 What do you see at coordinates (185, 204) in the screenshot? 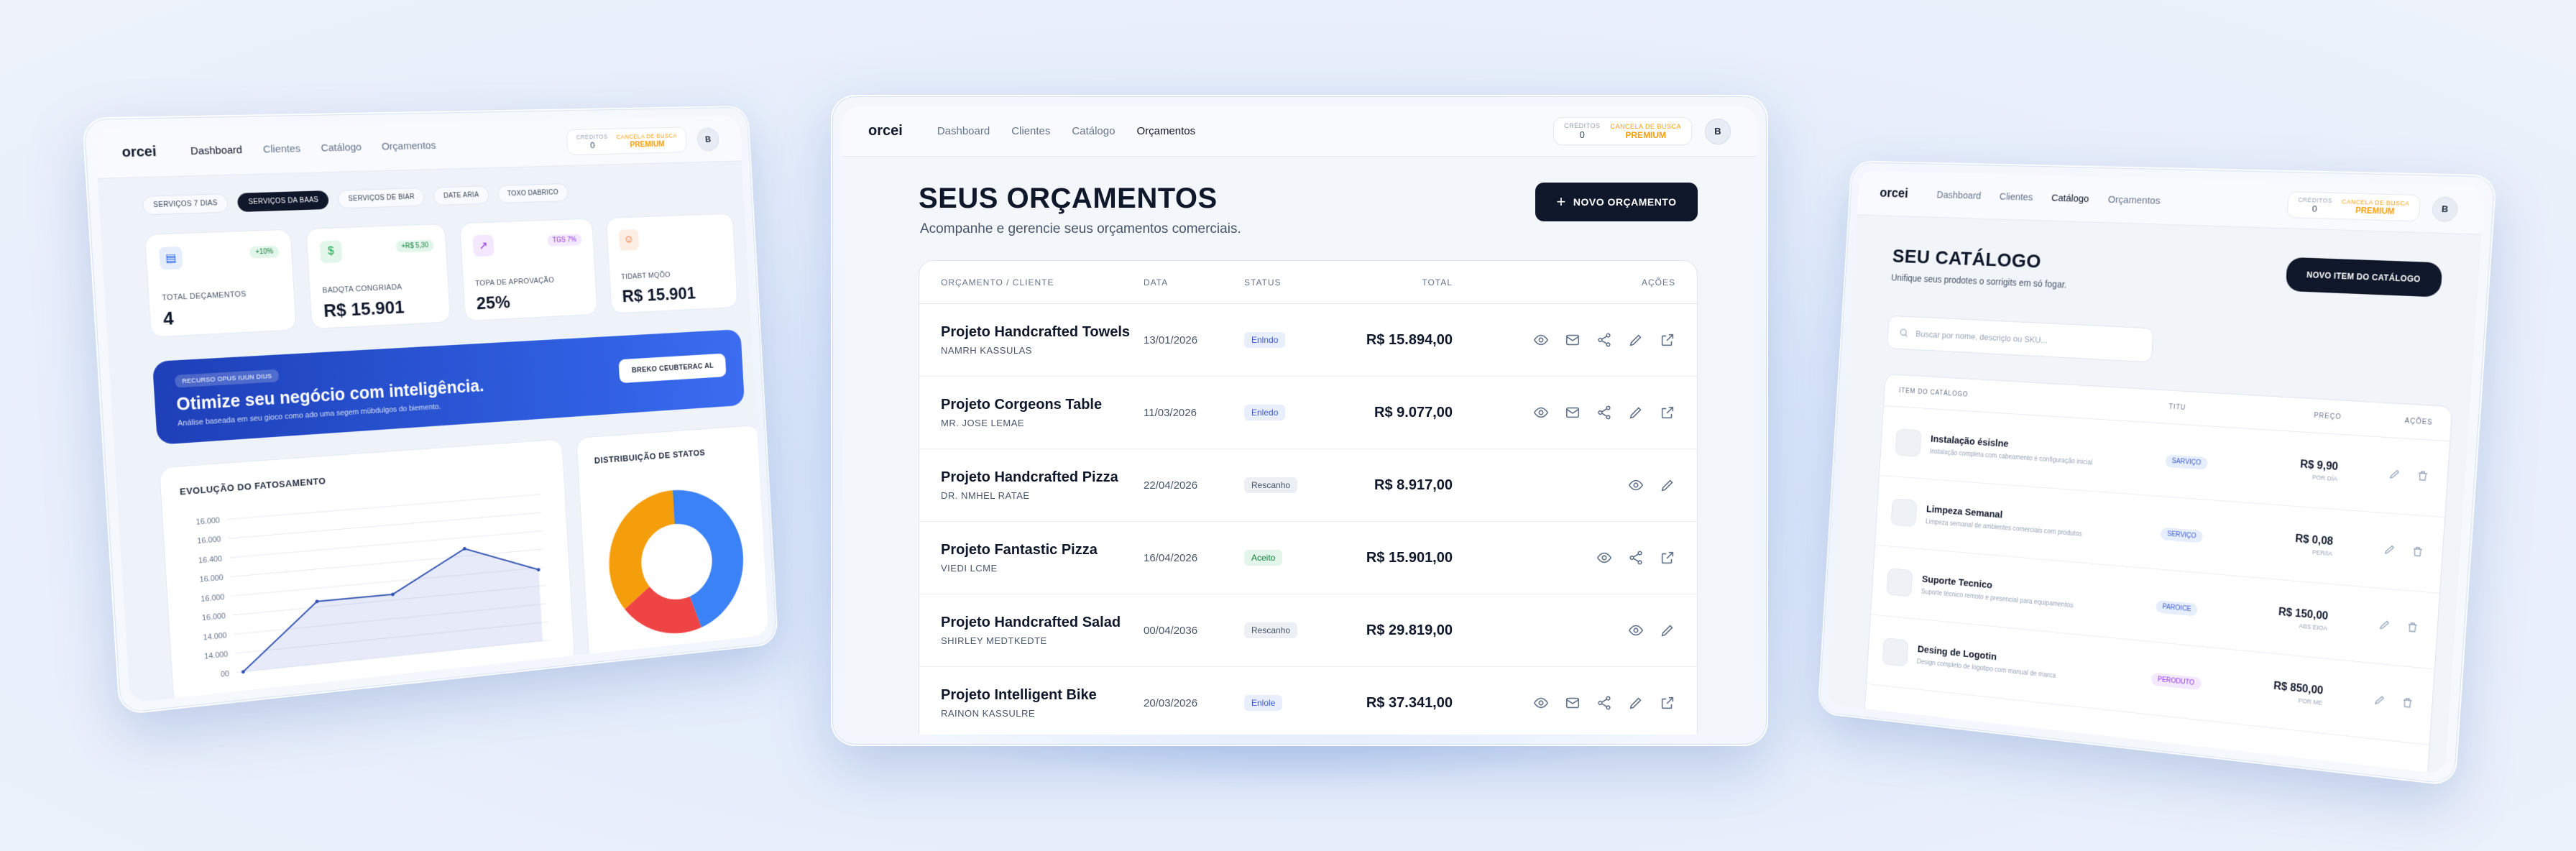
I see `chip: SERVIÇOS 7 DIAS` at bounding box center [185, 204].